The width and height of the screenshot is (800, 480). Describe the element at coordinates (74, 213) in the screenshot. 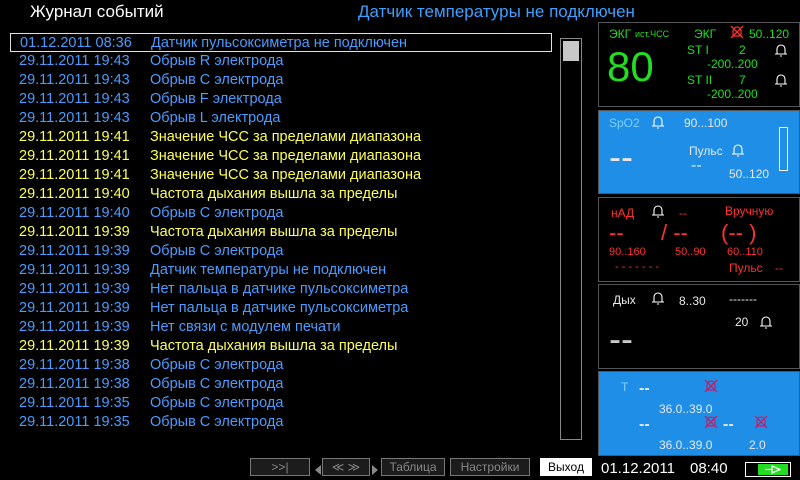

I see `event-datetime: 29.11.2011 19:40` at that location.